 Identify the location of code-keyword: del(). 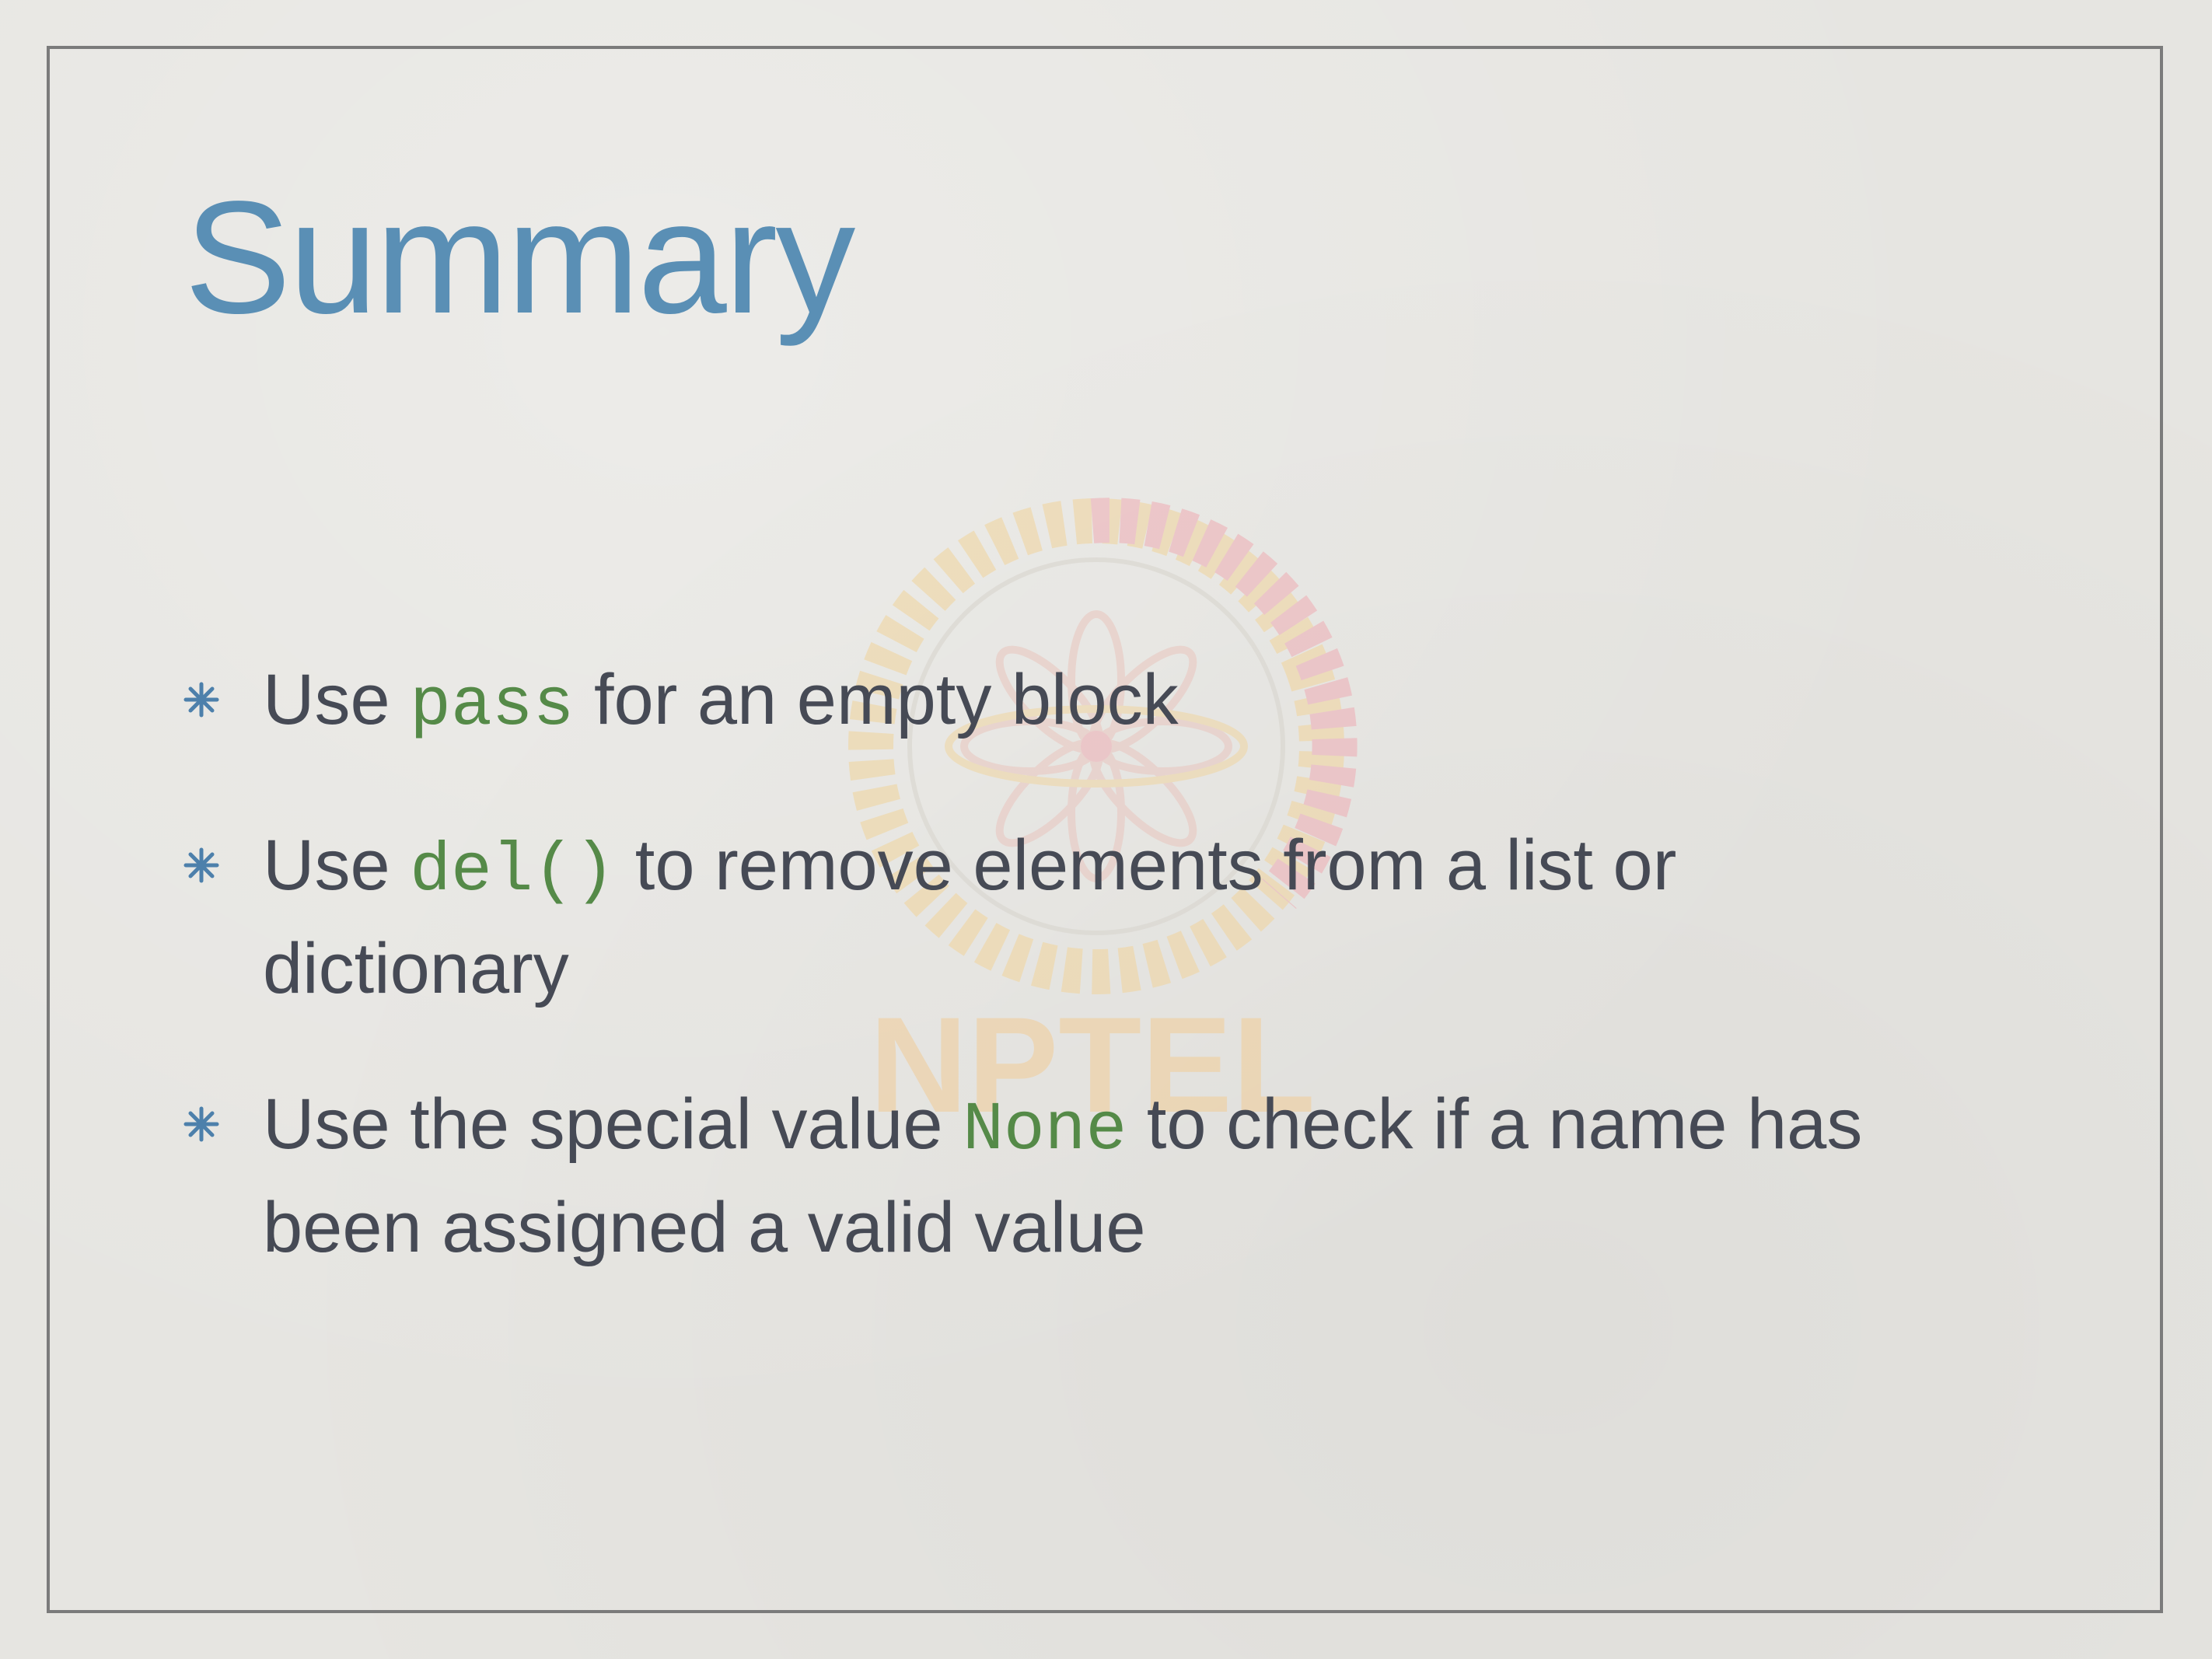
(513, 871).